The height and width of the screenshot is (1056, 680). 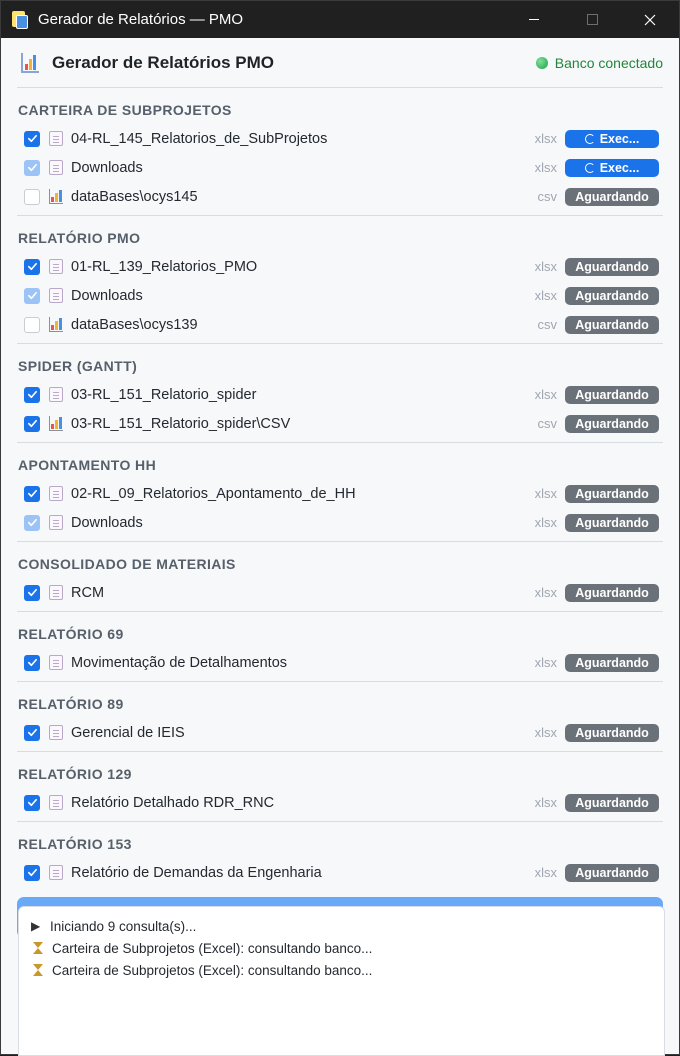 What do you see at coordinates (87, 465) in the screenshot?
I see `section-title: APONTAMENTO HH` at bounding box center [87, 465].